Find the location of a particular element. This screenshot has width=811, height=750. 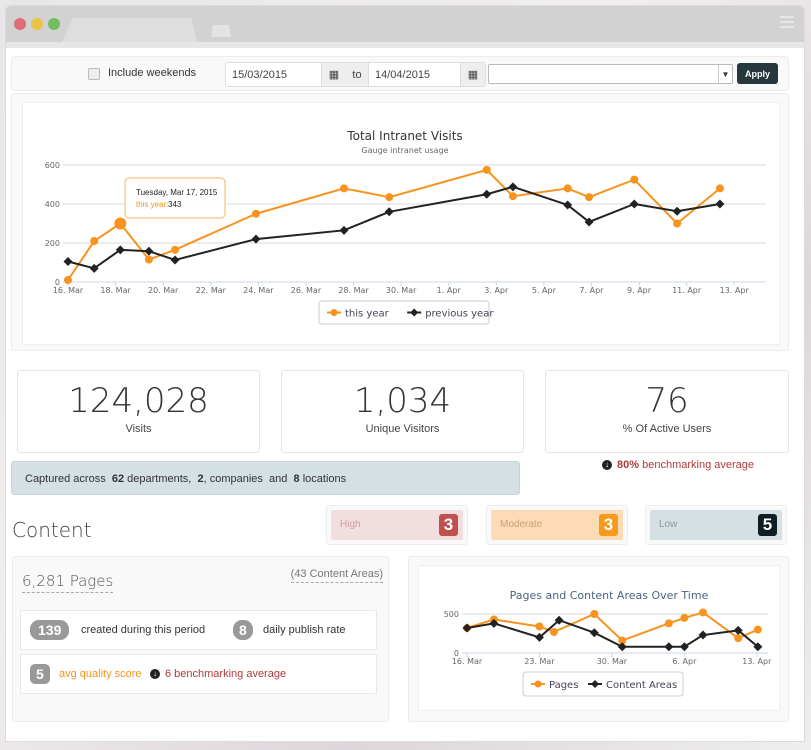

x-tick-label: 5. Apr is located at coordinates (544, 290).